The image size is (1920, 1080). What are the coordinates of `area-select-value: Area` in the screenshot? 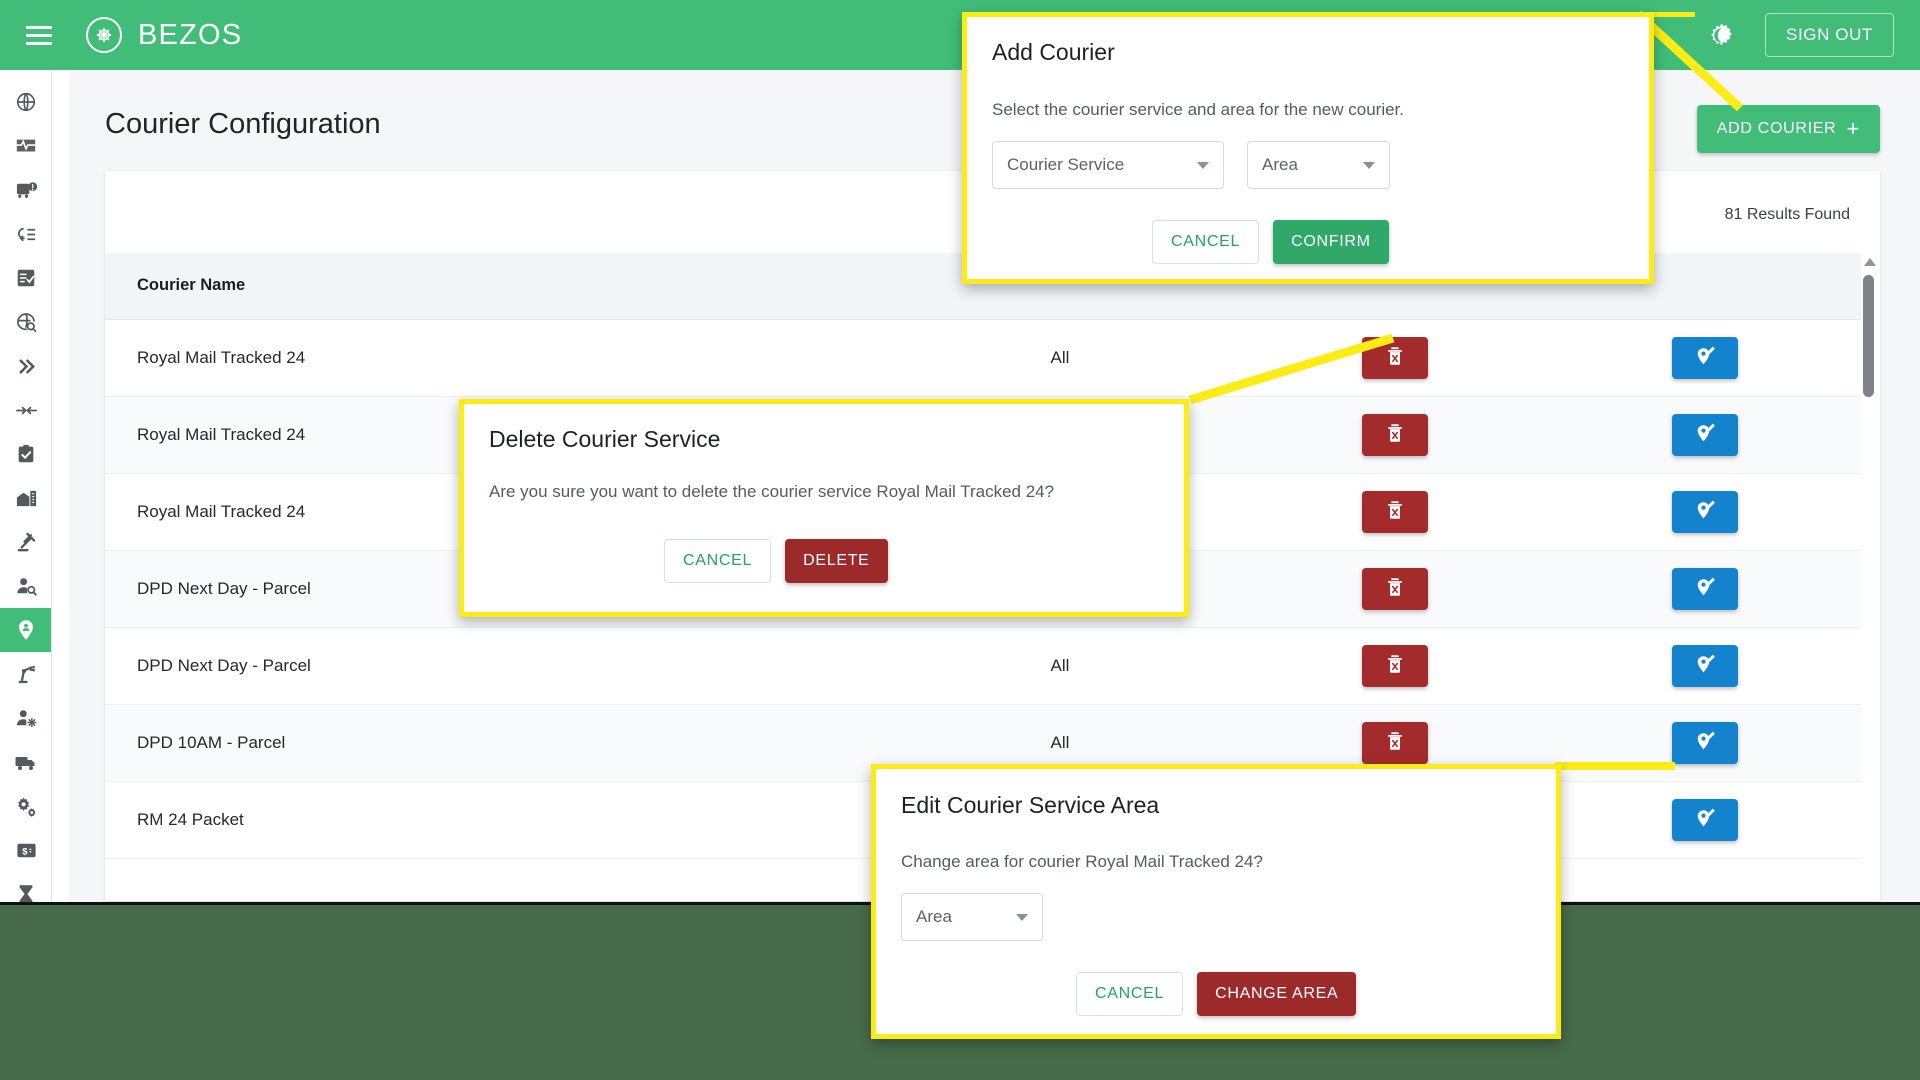 It's located at (1280, 164).